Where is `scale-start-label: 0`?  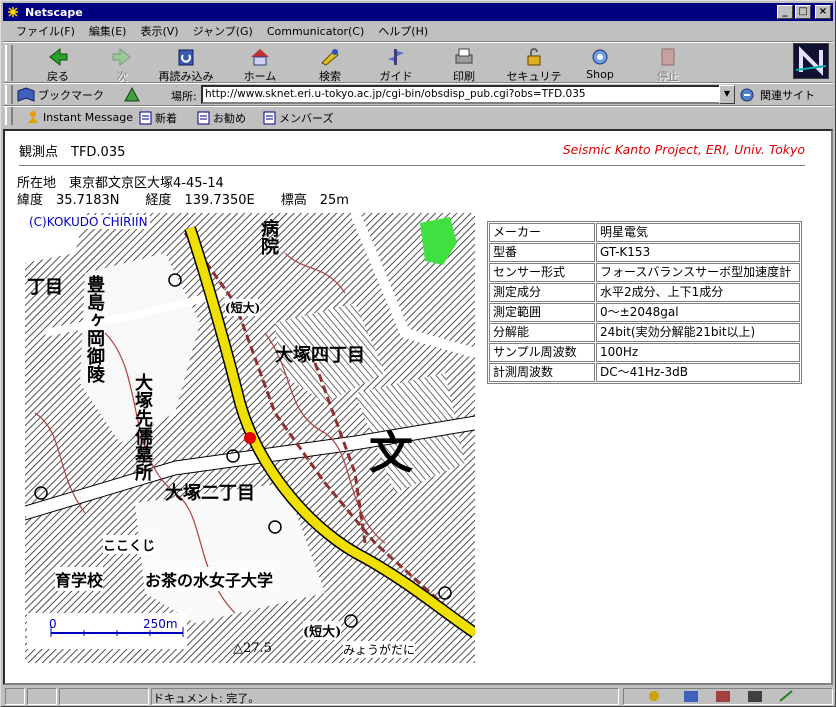 scale-start-label: 0 is located at coordinates (53, 624).